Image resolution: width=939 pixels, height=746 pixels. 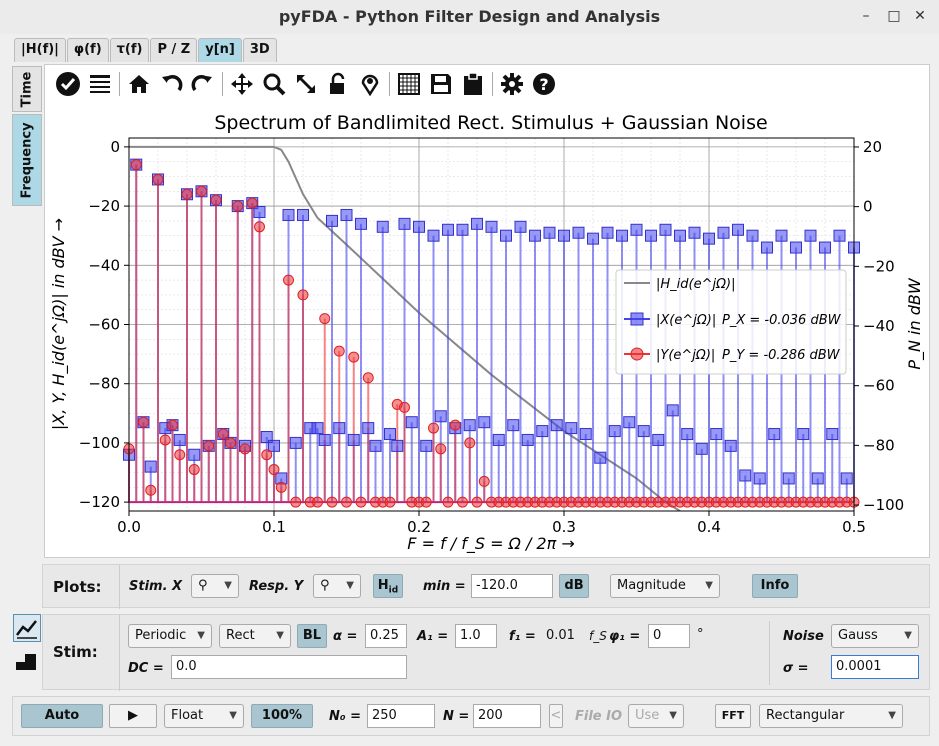 I want to click on save-icon, so click(x=441, y=84).